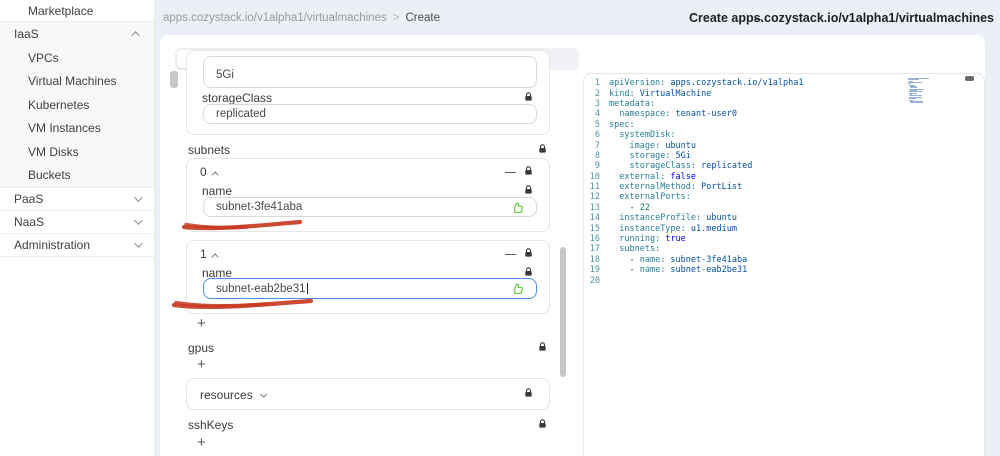  Describe the element at coordinates (77, 199) in the screenshot. I see `sidebar-section-paas: PaaS` at that location.